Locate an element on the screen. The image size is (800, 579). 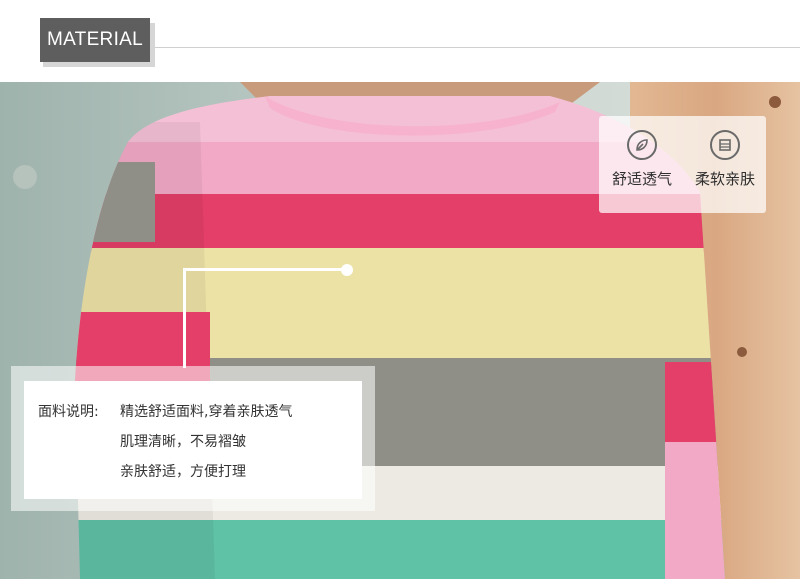
description-label: 面料说明: is located at coordinates (68, 412).